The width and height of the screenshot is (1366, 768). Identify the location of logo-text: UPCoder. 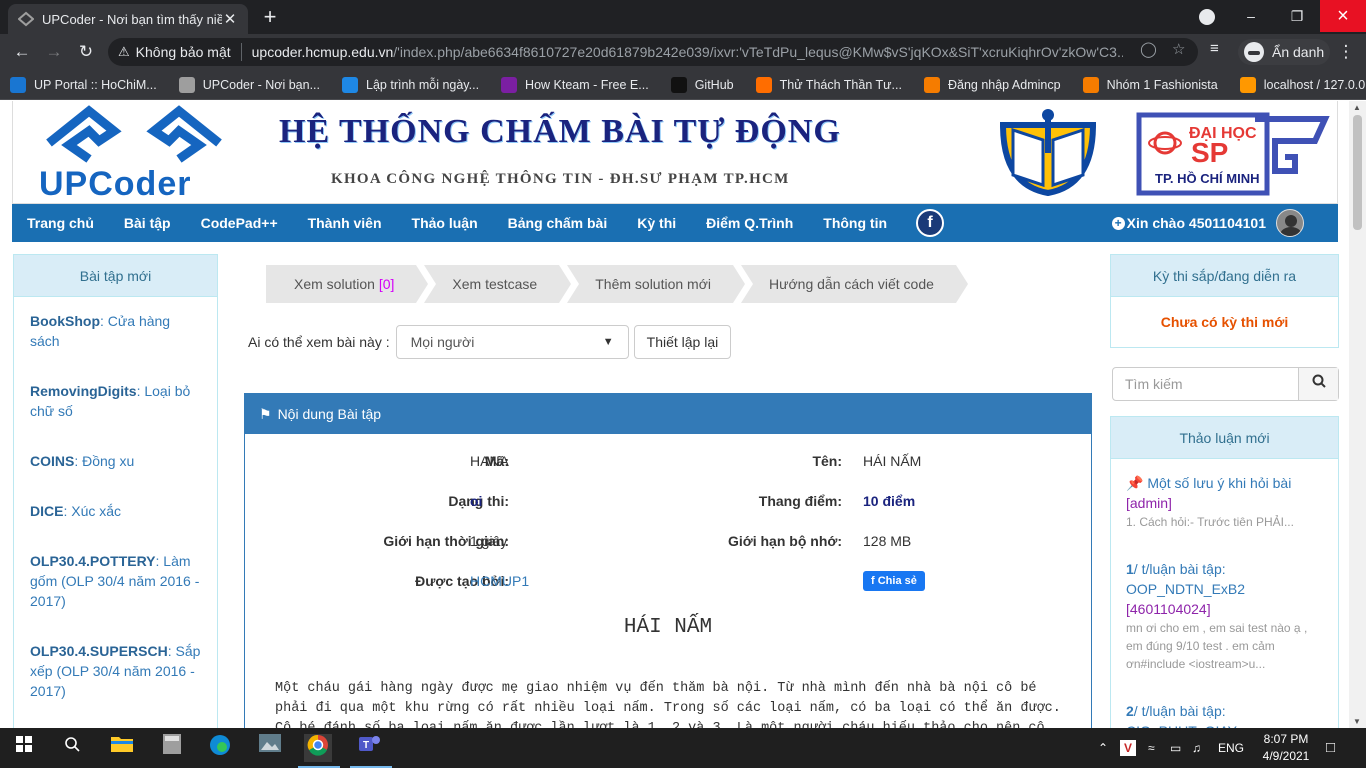
(115, 184).